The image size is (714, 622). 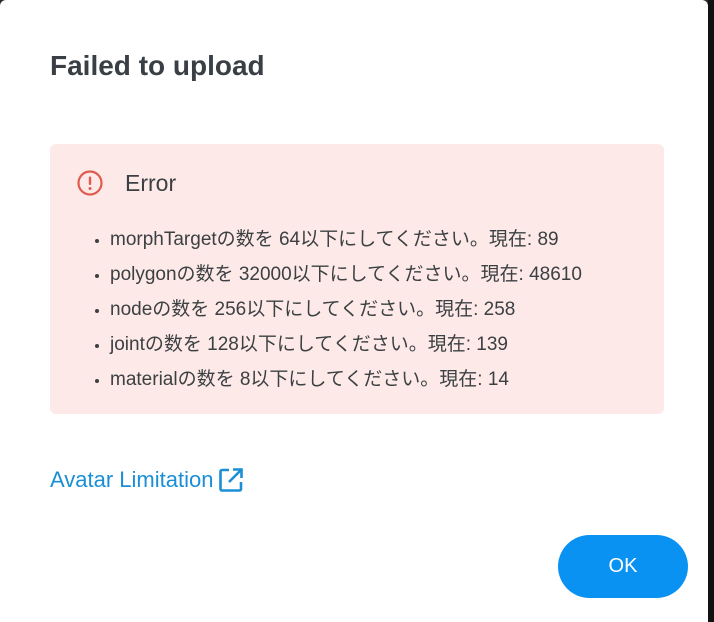 I want to click on error-title: Error, so click(x=151, y=183).